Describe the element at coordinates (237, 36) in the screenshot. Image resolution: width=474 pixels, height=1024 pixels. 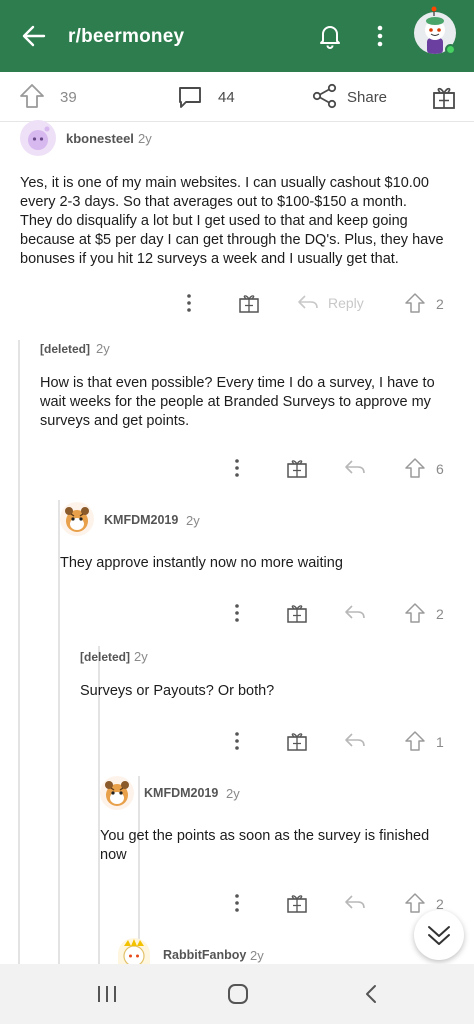
I see `app-header: r/beermoney` at that location.